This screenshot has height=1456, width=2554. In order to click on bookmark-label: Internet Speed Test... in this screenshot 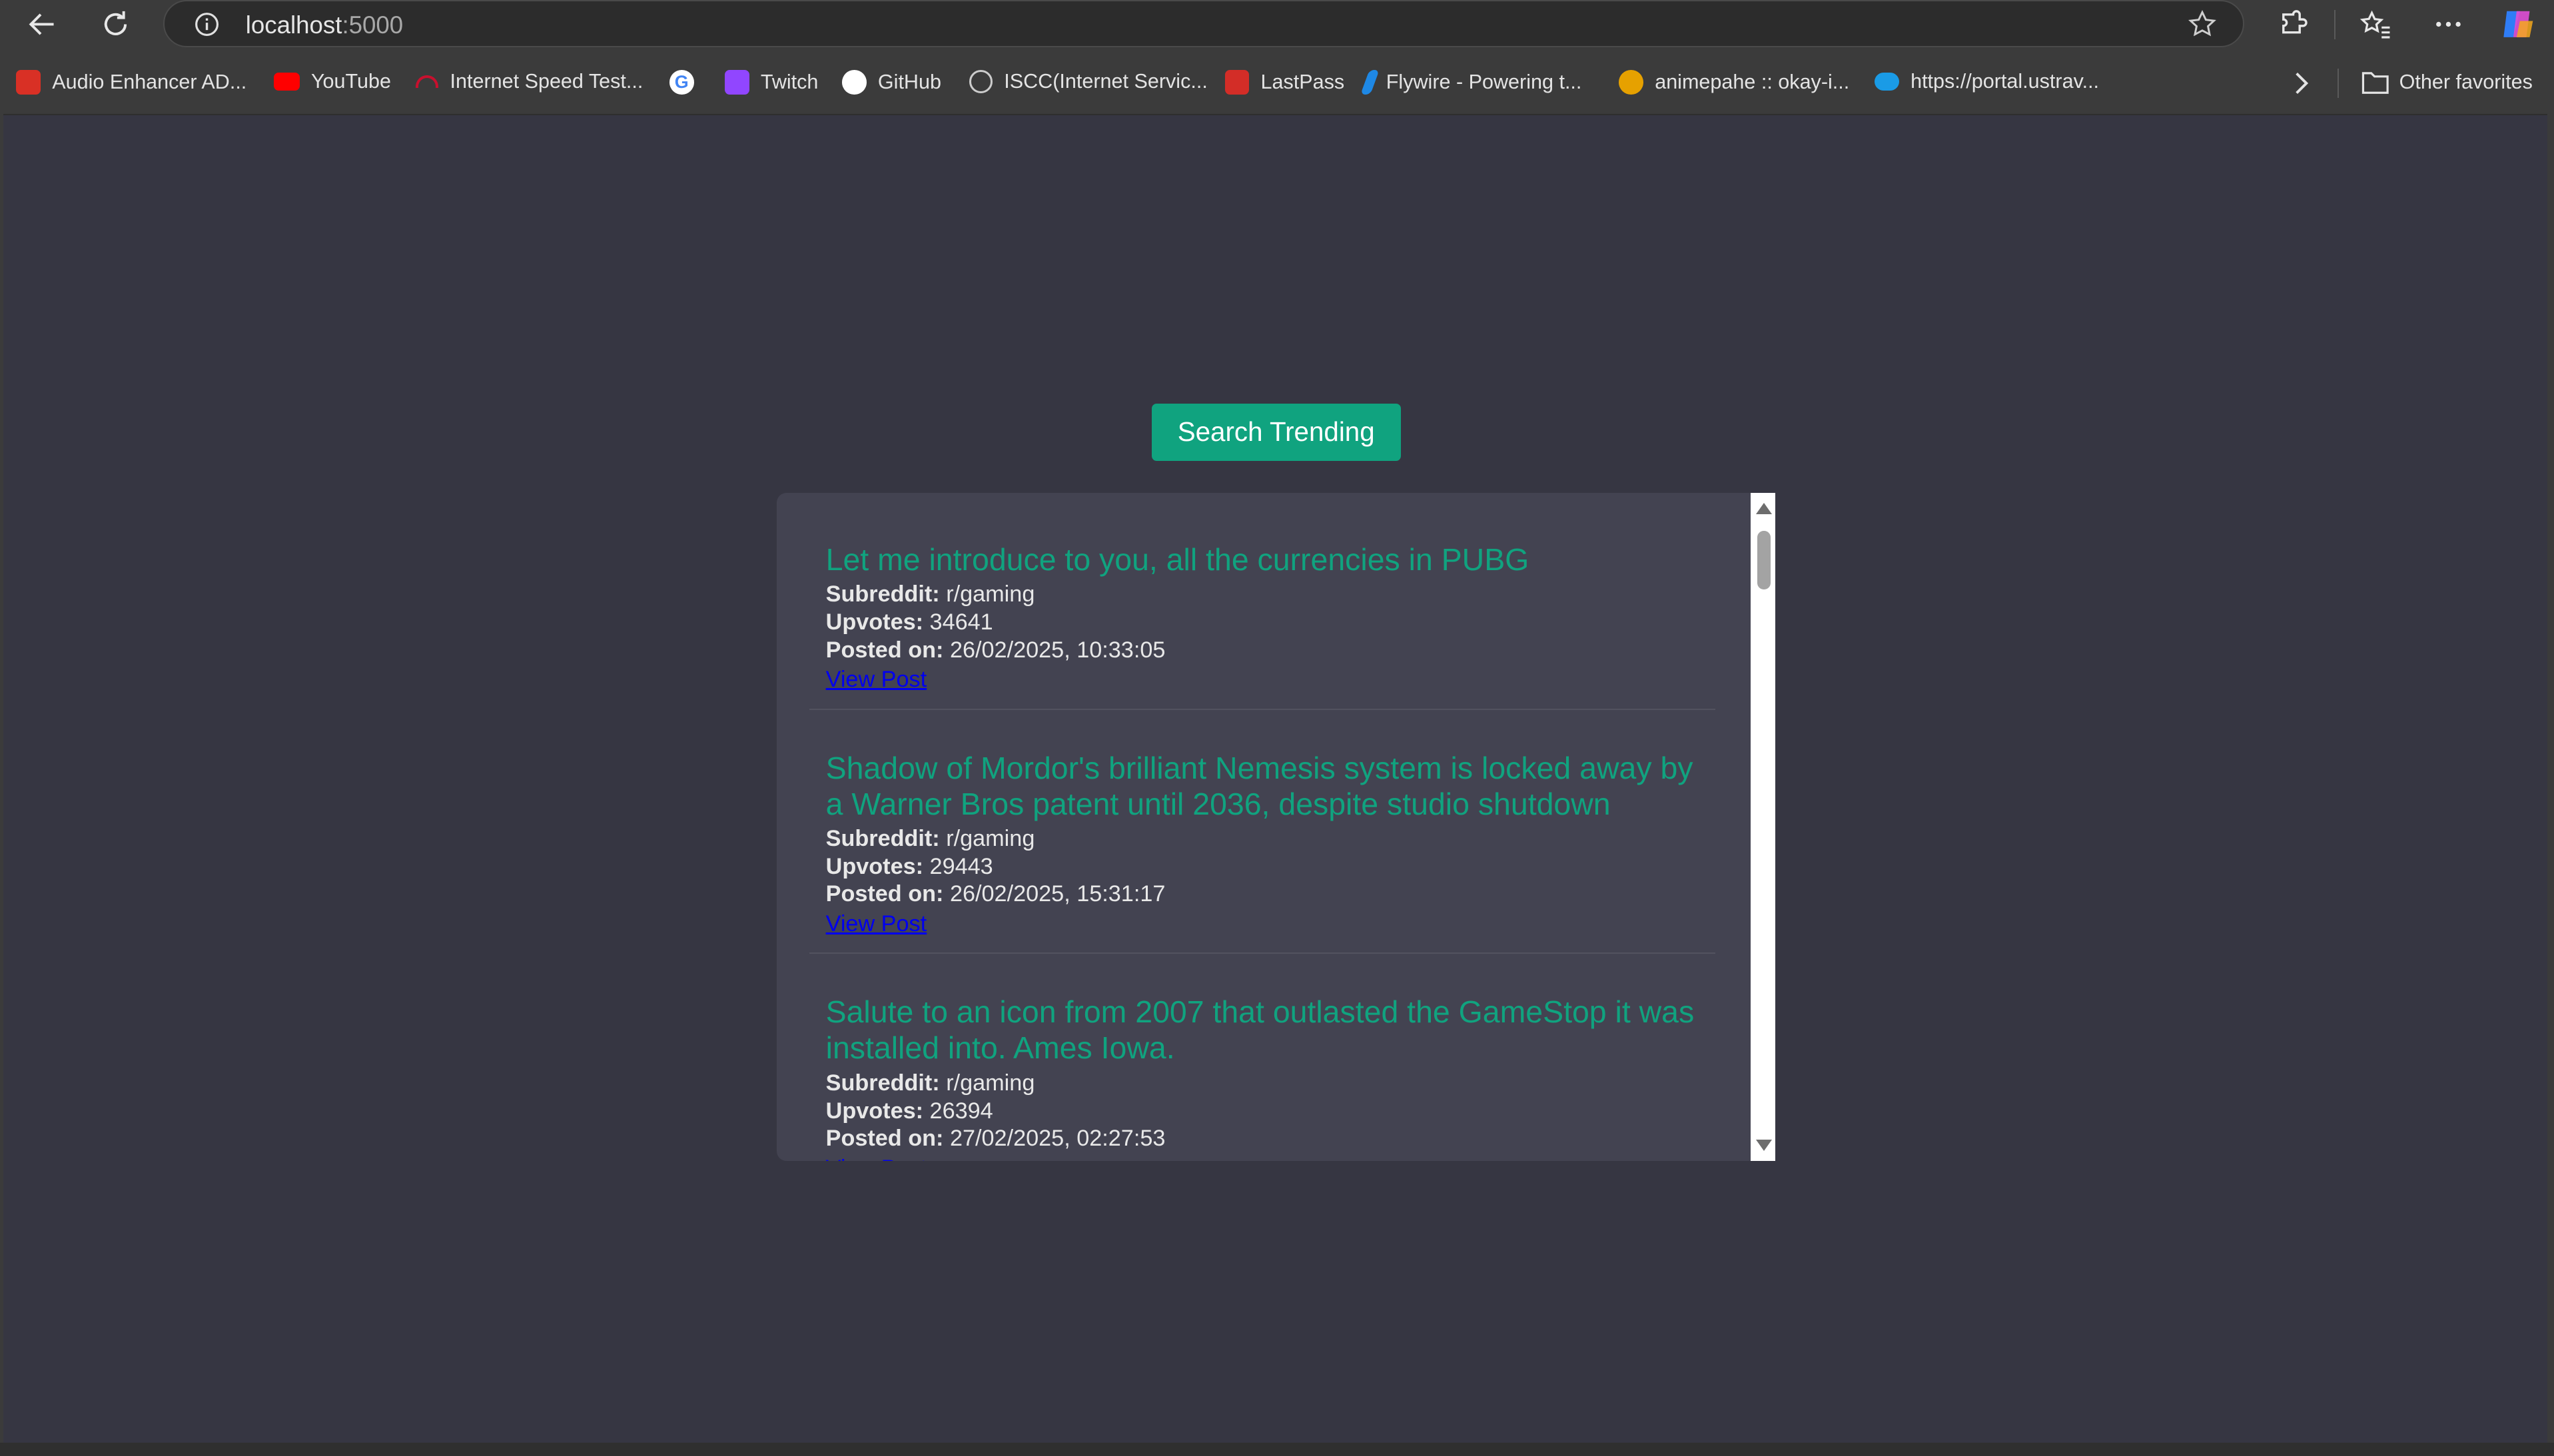, I will do `click(546, 81)`.